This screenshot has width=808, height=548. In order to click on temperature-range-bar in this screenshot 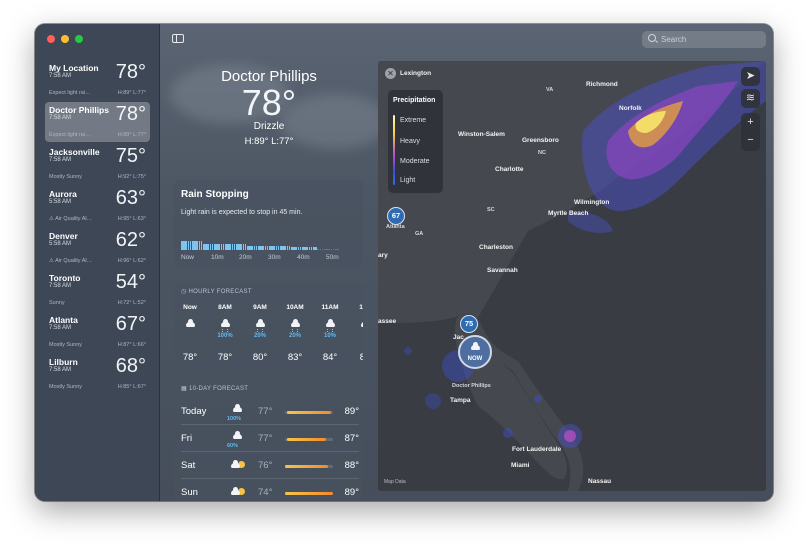, I will do `click(309, 493)`.